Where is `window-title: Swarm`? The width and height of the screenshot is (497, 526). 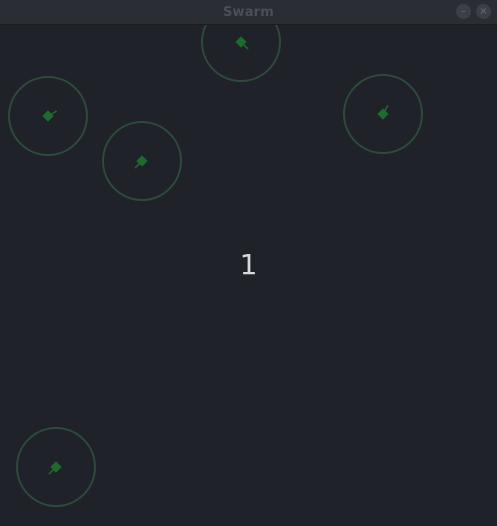 window-title: Swarm is located at coordinates (248, 12).